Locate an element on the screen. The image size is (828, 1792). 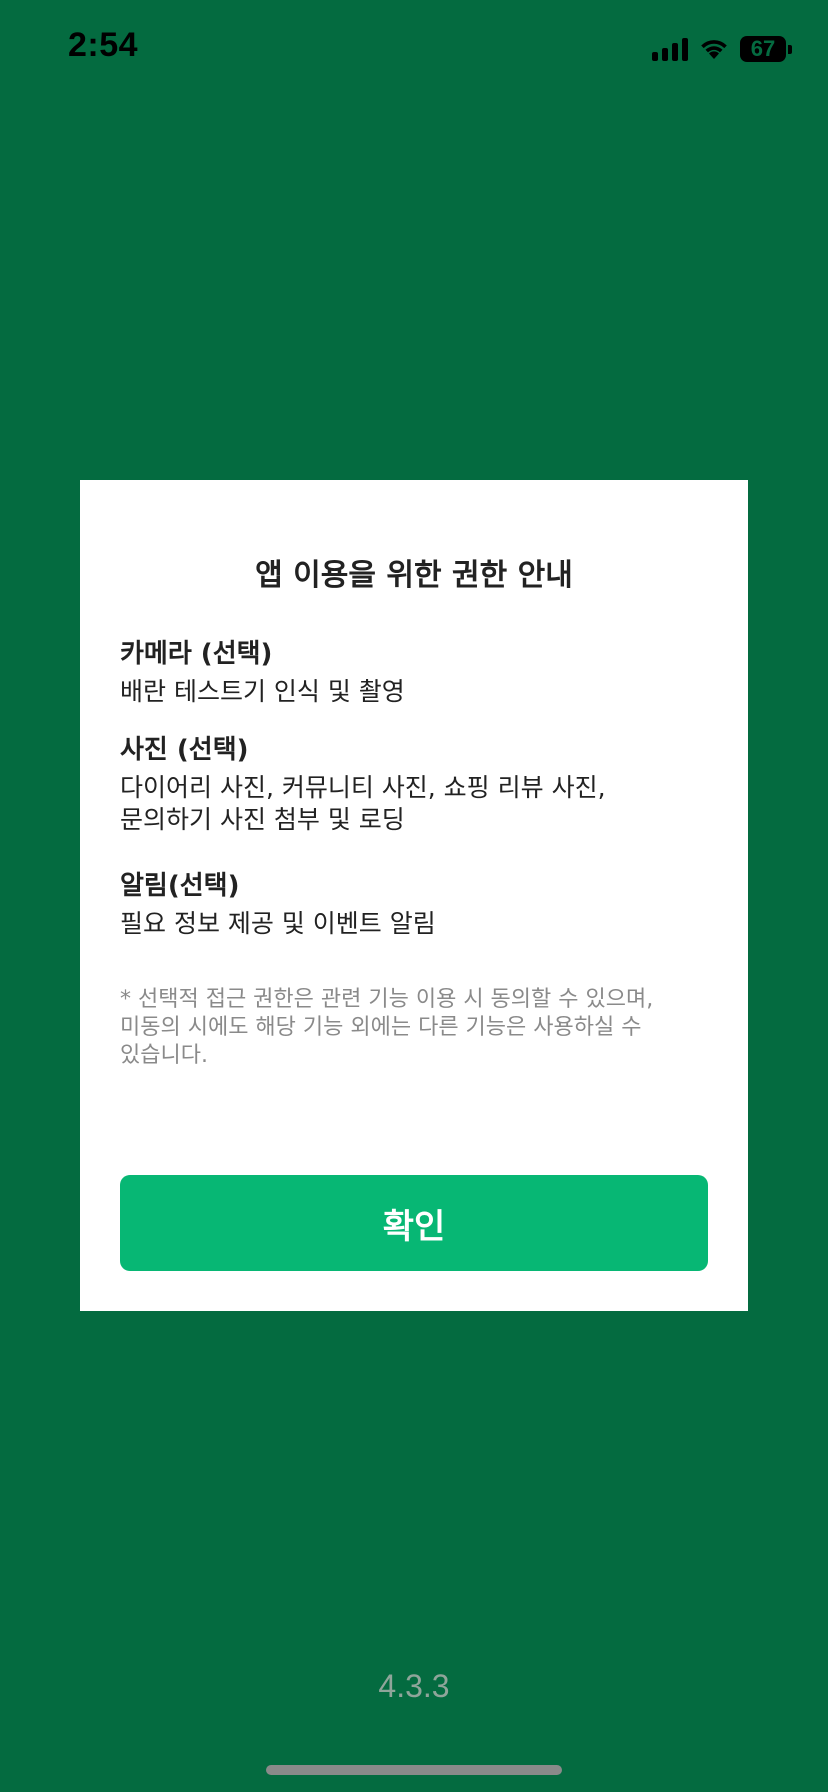
cellular-signal-icon is located at coordinates (670, 49).